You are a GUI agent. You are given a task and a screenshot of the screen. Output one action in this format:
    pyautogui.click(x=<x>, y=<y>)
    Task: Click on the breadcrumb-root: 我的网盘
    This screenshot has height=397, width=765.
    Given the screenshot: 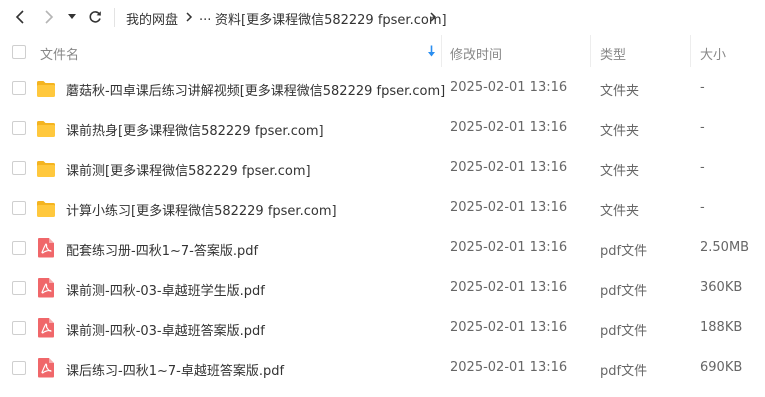 What is the action you would take?
    pyautogui.click(x=152, y=18)
    